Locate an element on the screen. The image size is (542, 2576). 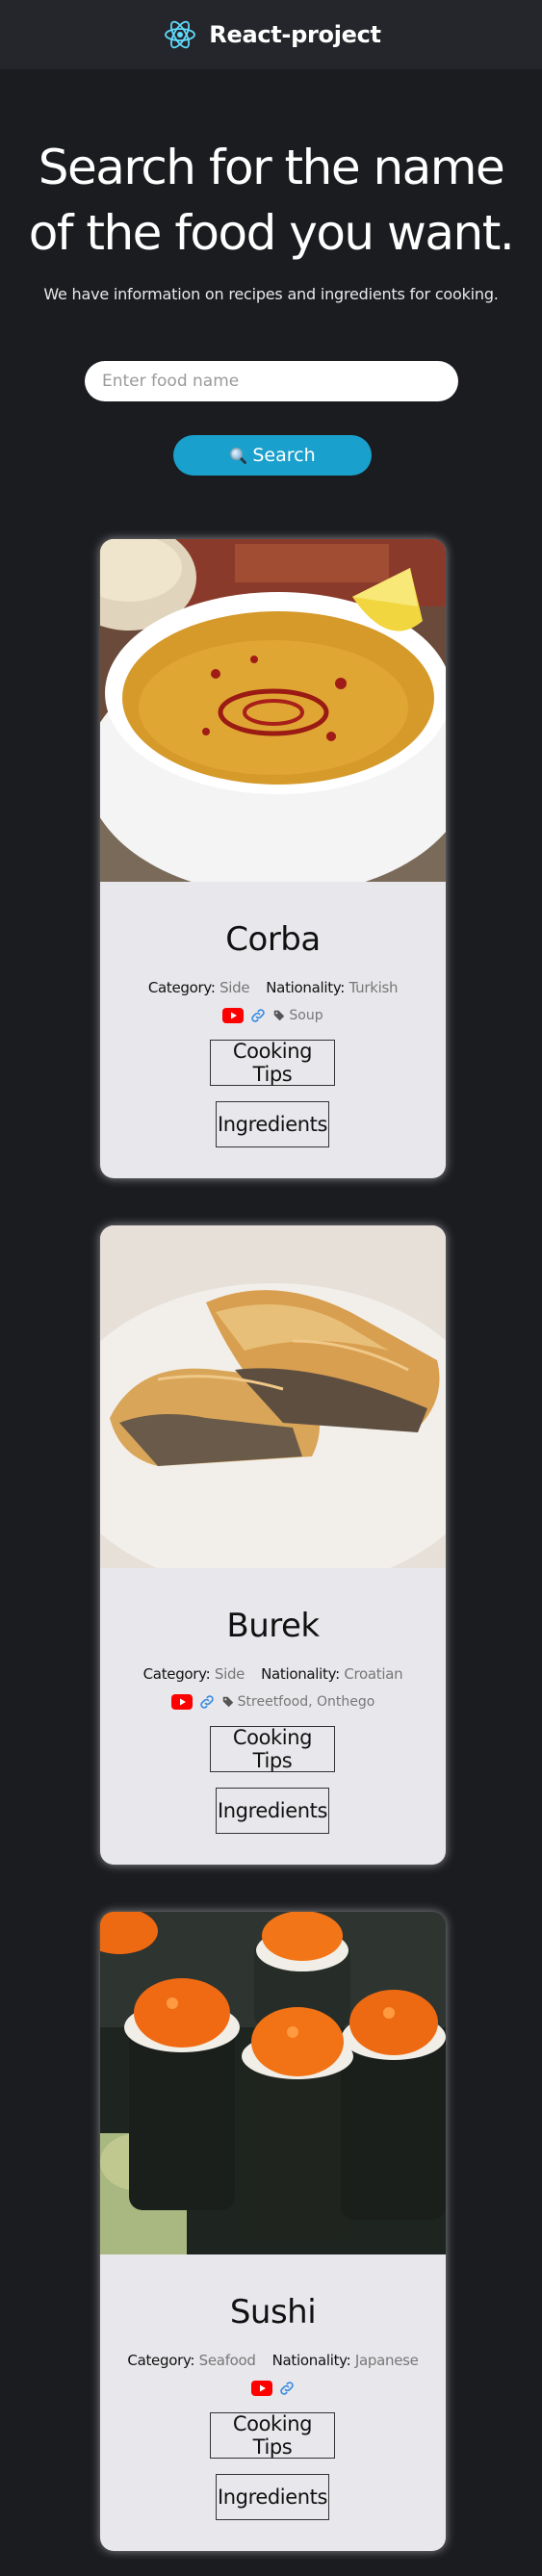
meal-tags: Soup is located at coordinates (297, 1016).